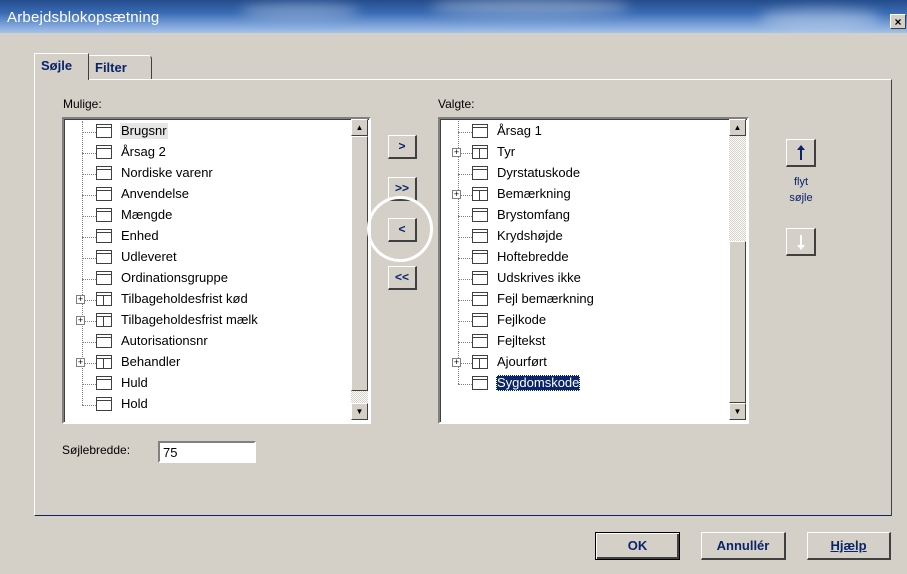 The width and height of the screenshot is (907, 574). Describe the element at coordinates (453, 16) in the screenshot. I see `title-bar: Arbejdsblokopsætning ×` at that location.